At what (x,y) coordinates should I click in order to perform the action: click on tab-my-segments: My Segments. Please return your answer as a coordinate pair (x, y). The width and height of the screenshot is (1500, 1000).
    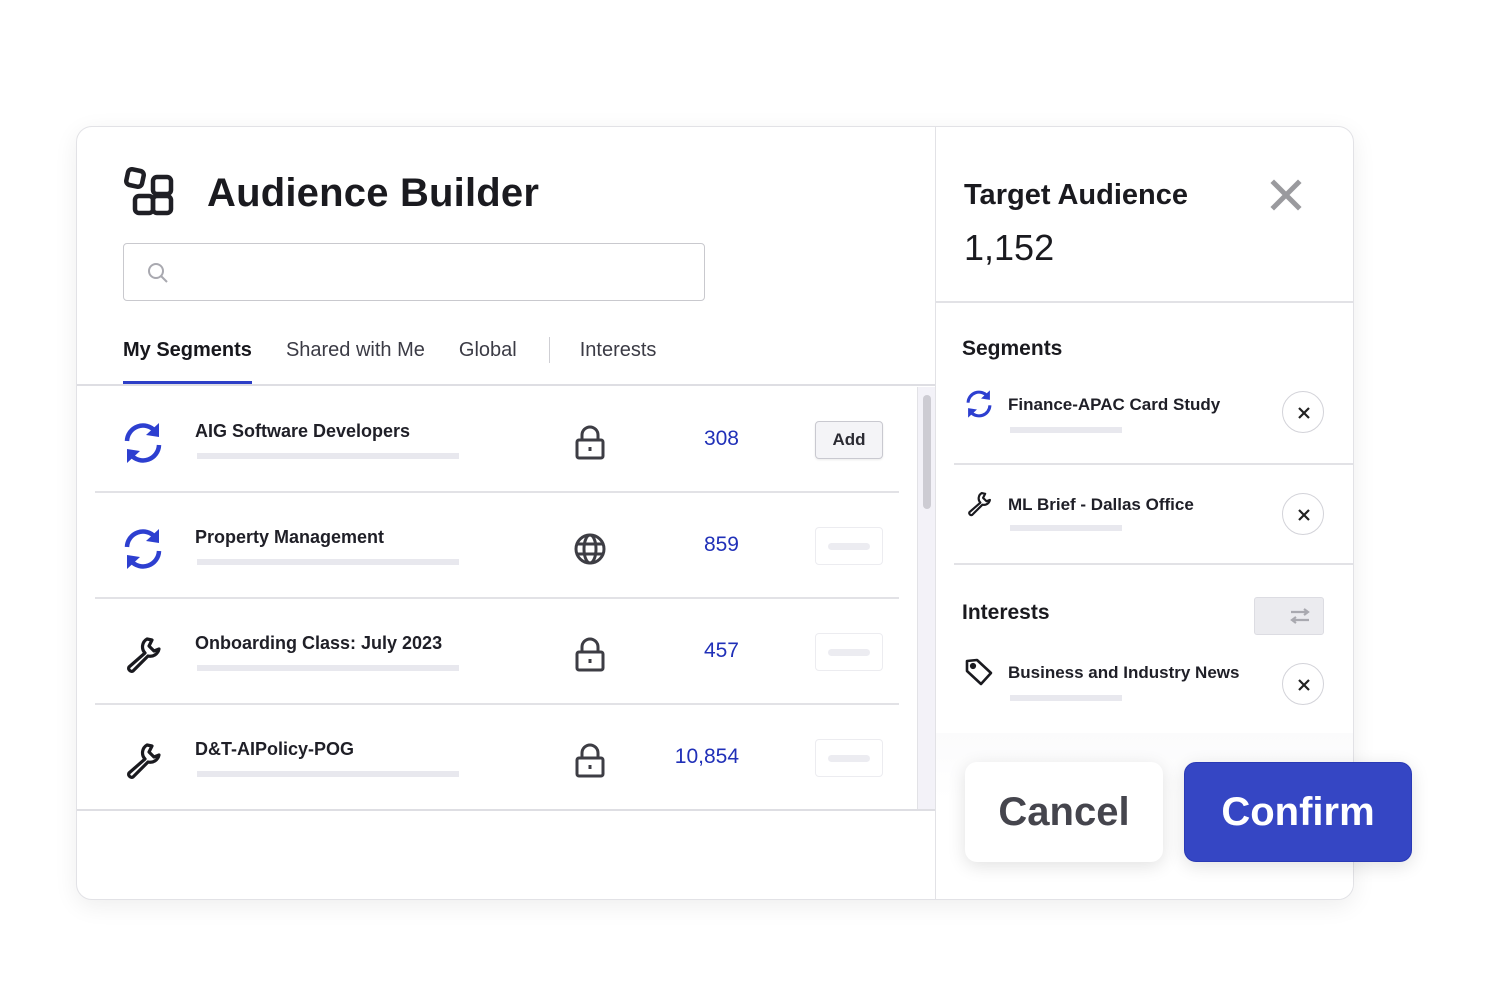
    Looking at the image, I should click on (187, 361).